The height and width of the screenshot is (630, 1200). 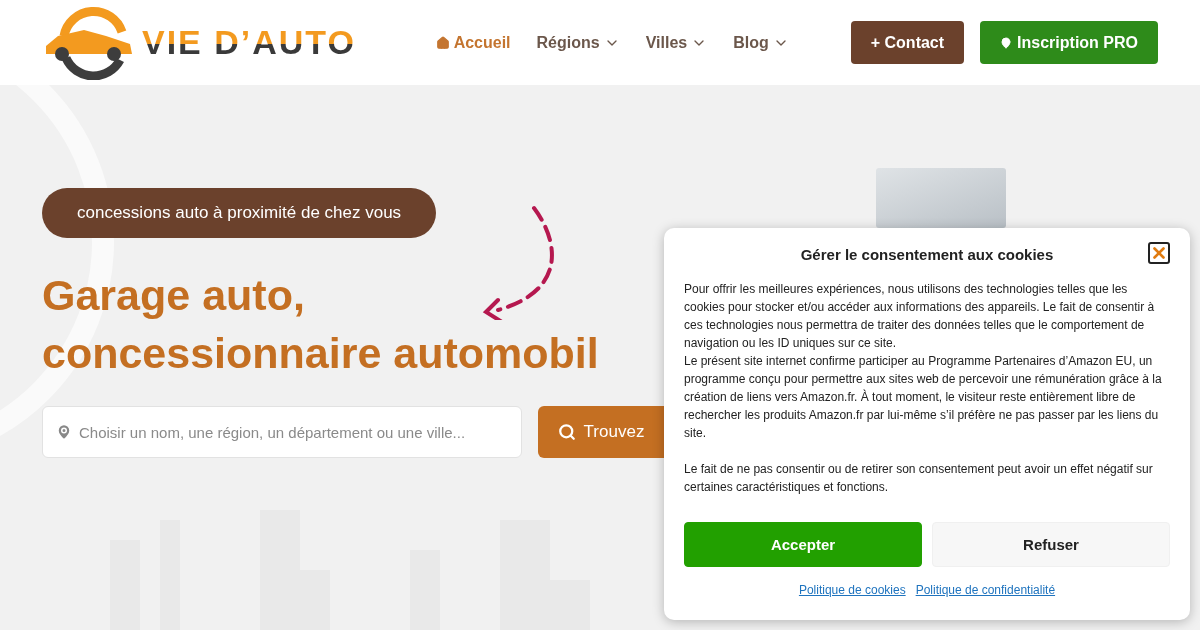 What do you see at coordinates (927, 254) in the screenshot?
I see `dialog-title: Gérer le consentement aux cookies` at bounding box center [927, 254].